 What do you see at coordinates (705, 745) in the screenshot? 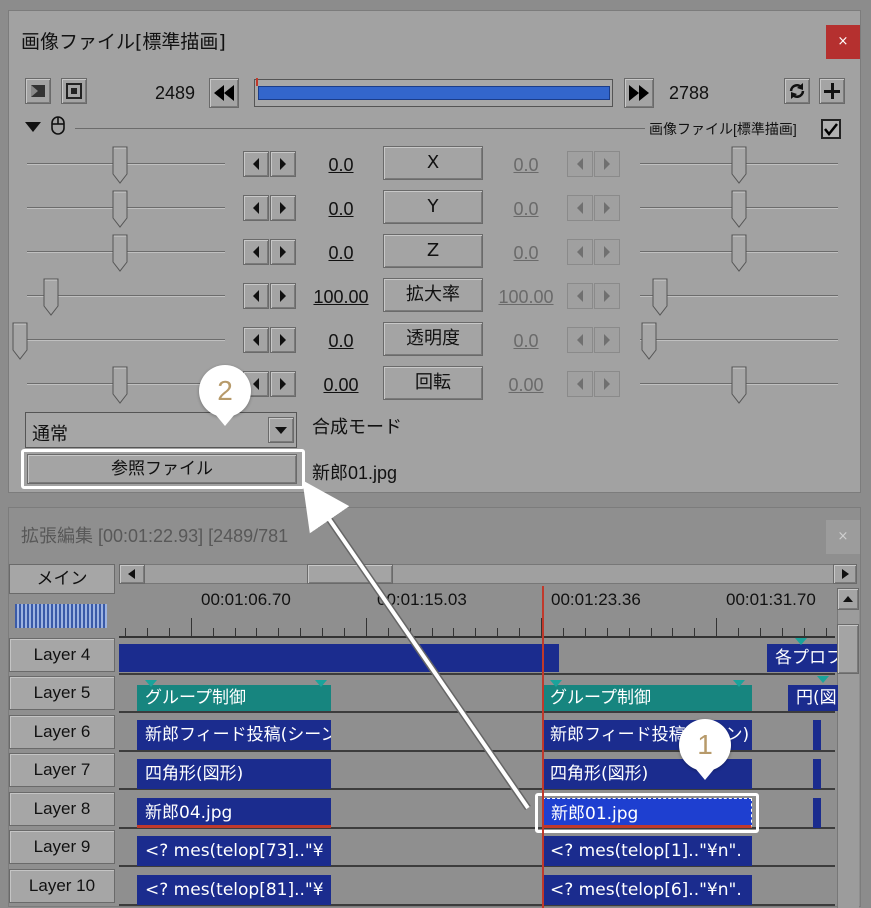
I see `callout-1: 1` at bounding box center [705, 745].